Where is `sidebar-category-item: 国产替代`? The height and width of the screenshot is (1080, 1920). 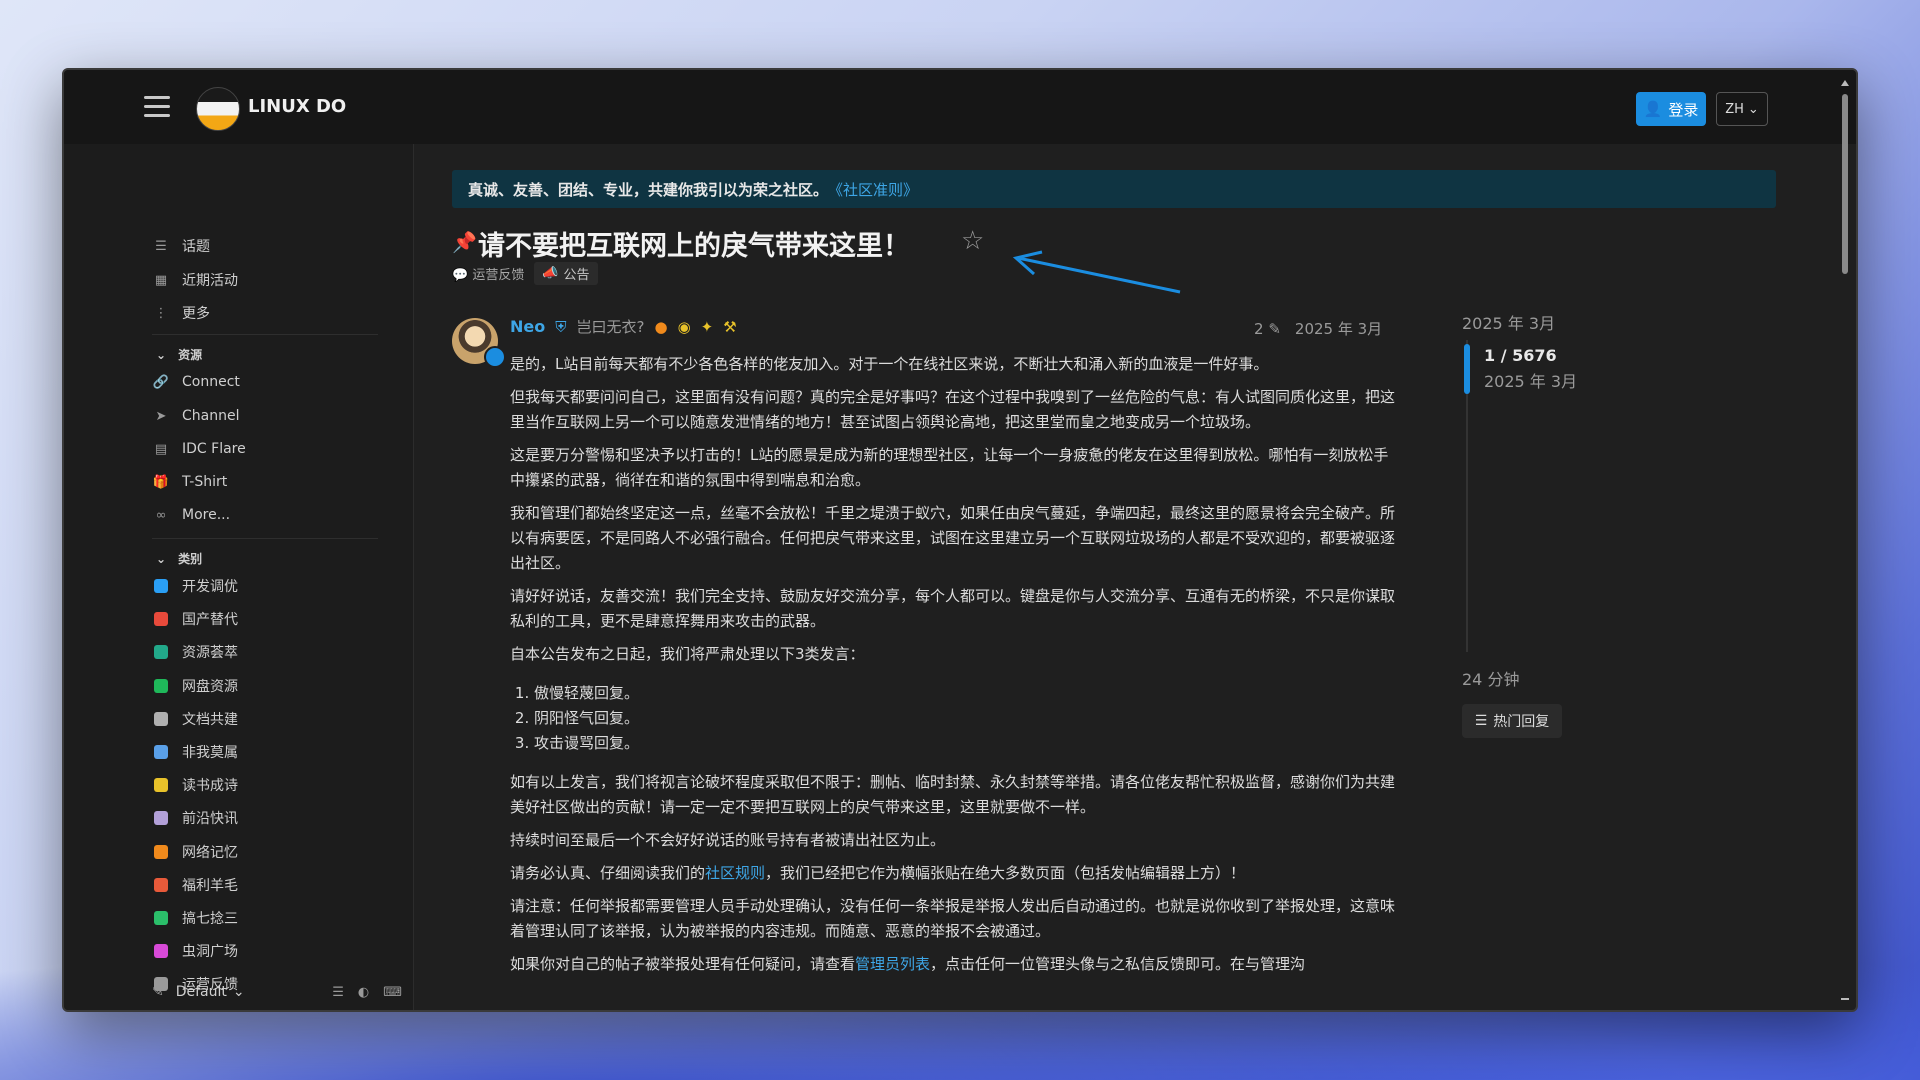 sidebar-category-item: 国产替代 is located at coordinates (195, 619).